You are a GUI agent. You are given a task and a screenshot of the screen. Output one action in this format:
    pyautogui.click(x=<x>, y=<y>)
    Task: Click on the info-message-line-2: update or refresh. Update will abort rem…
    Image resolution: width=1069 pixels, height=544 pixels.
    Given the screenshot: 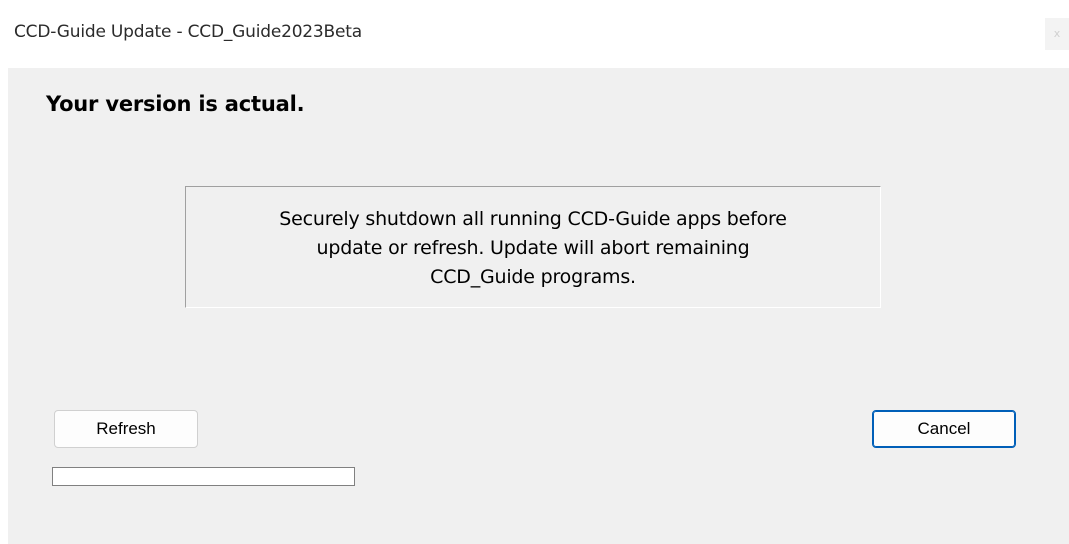 What is the action you would take?
    pyautogui.click(x=533, y=248)
    